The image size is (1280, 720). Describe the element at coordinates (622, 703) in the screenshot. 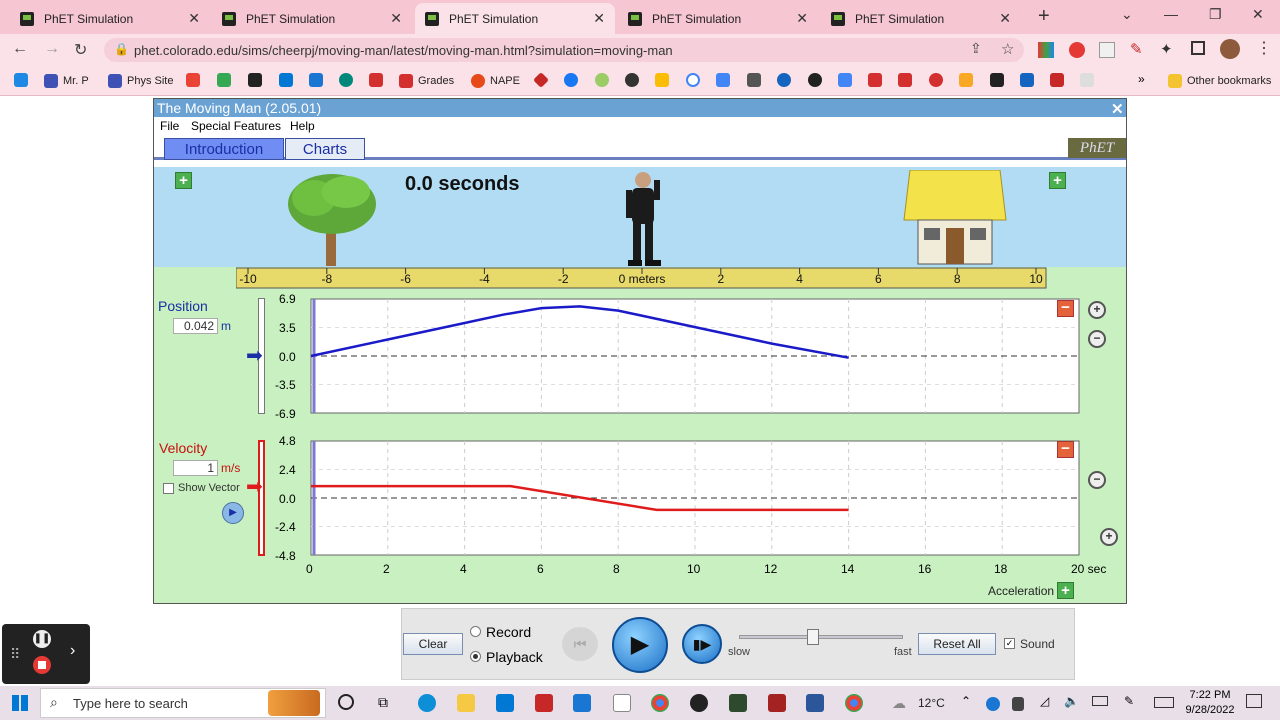

I see `notepad-icon` at that location.